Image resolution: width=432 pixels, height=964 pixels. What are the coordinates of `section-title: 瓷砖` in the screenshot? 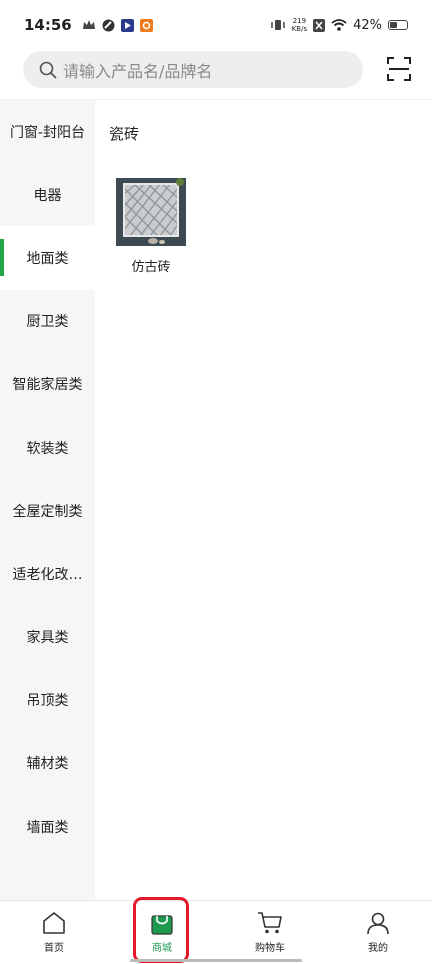 It's located at (124, 134).